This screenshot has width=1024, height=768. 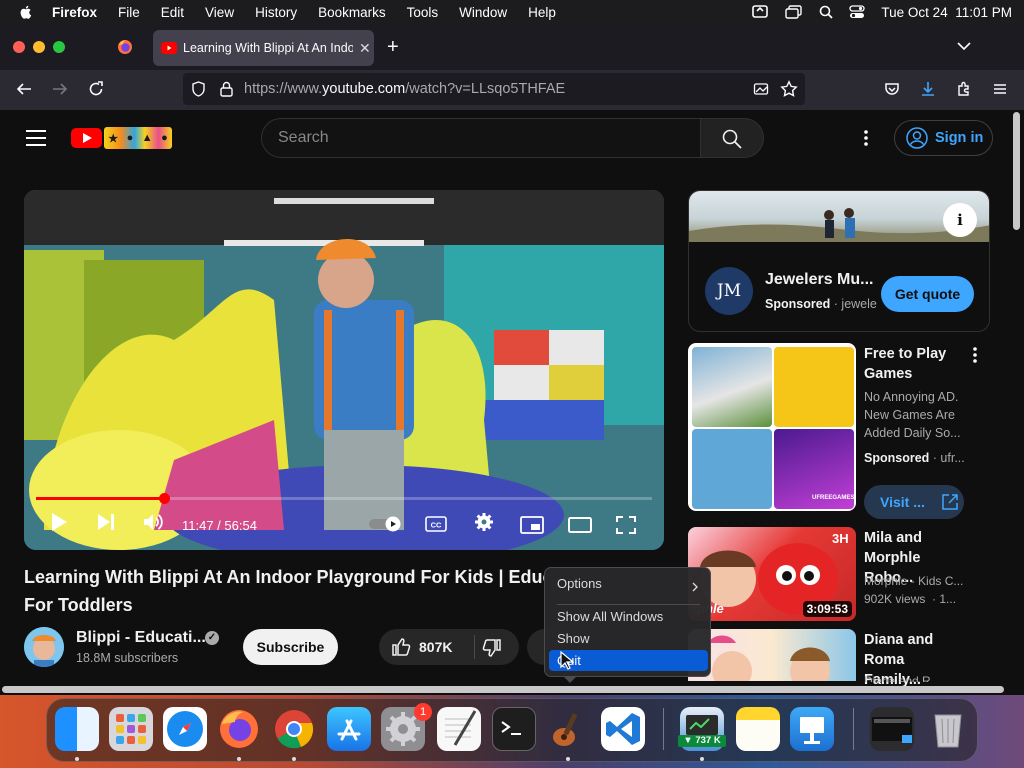 What do you see at coordinates (219, 12) in the screenshot?
I see `menu-view: View` at bounding box center [219, 12].